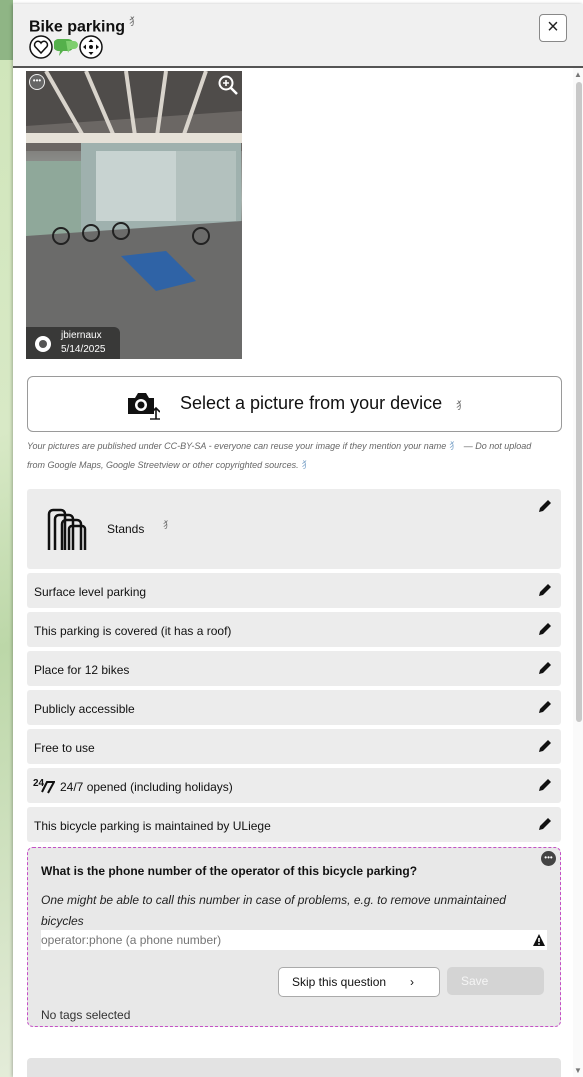  What do you see at coordinates (91, 47) in the screenshot?
I see `move-icon` at bounding box center [91, 47].